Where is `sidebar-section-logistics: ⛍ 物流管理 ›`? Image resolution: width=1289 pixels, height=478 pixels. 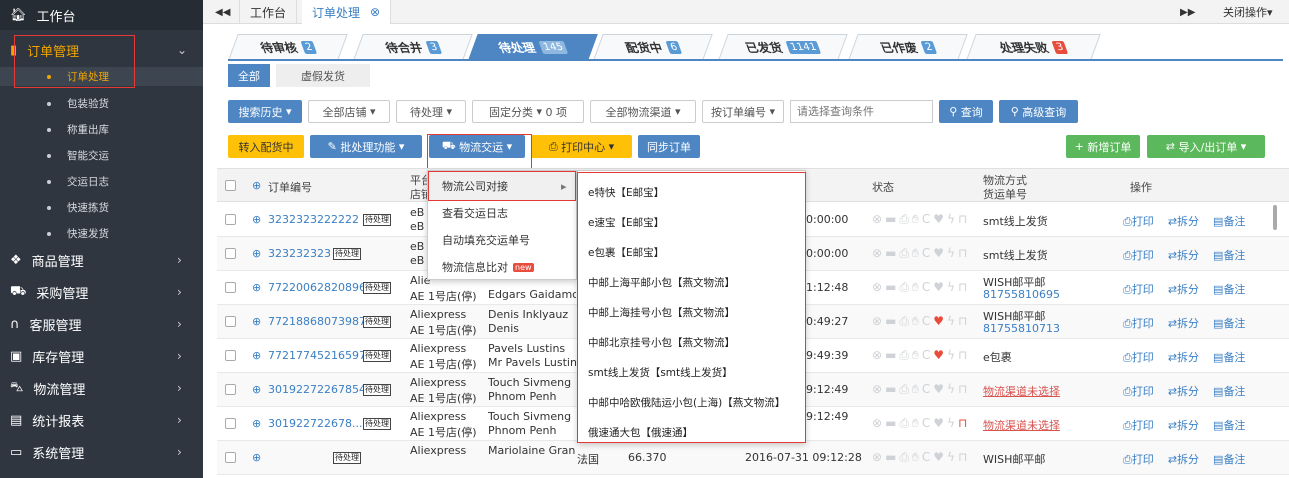 sidebar-section-logistics: ⛍ 物流管理 › is located at coordinates (101, 388).